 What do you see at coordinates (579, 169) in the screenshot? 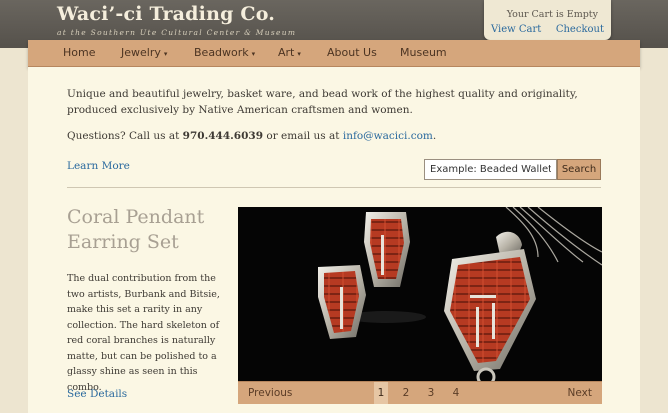
I see `search-button: Search` at bounding box center [579, 169].